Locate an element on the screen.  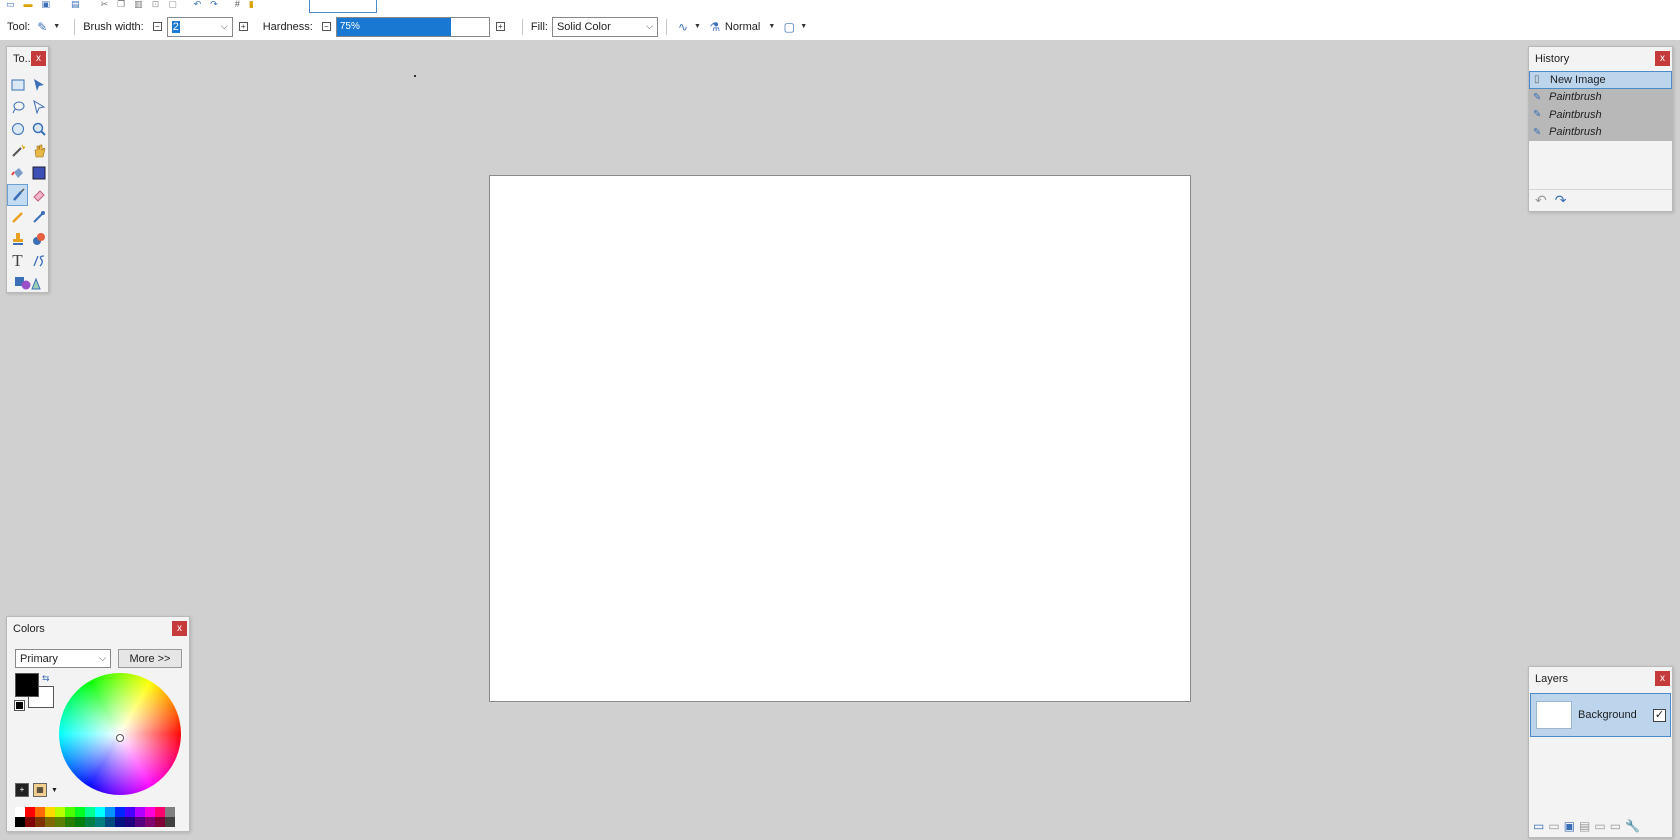
zoom-icon is located at coordinates (38, 129).